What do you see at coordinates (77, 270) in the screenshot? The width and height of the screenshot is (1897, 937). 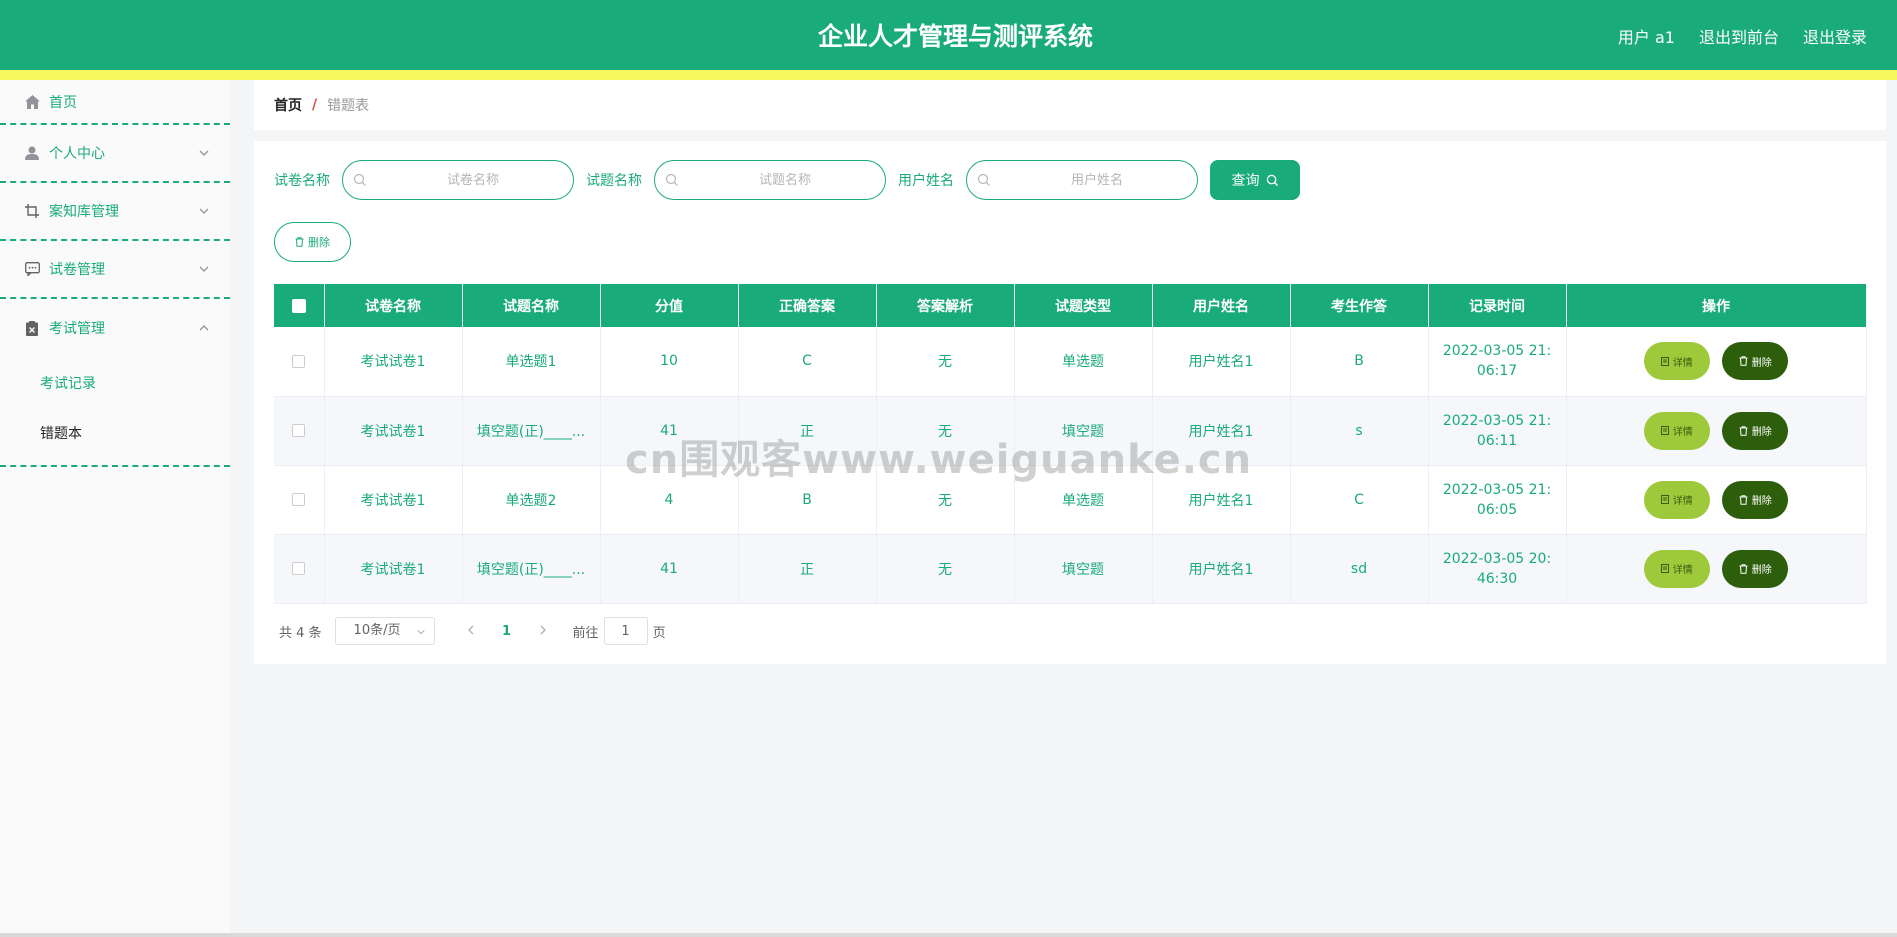 I see `sidebar-item-label: 试卷管理` at bounding box center [77, 270].